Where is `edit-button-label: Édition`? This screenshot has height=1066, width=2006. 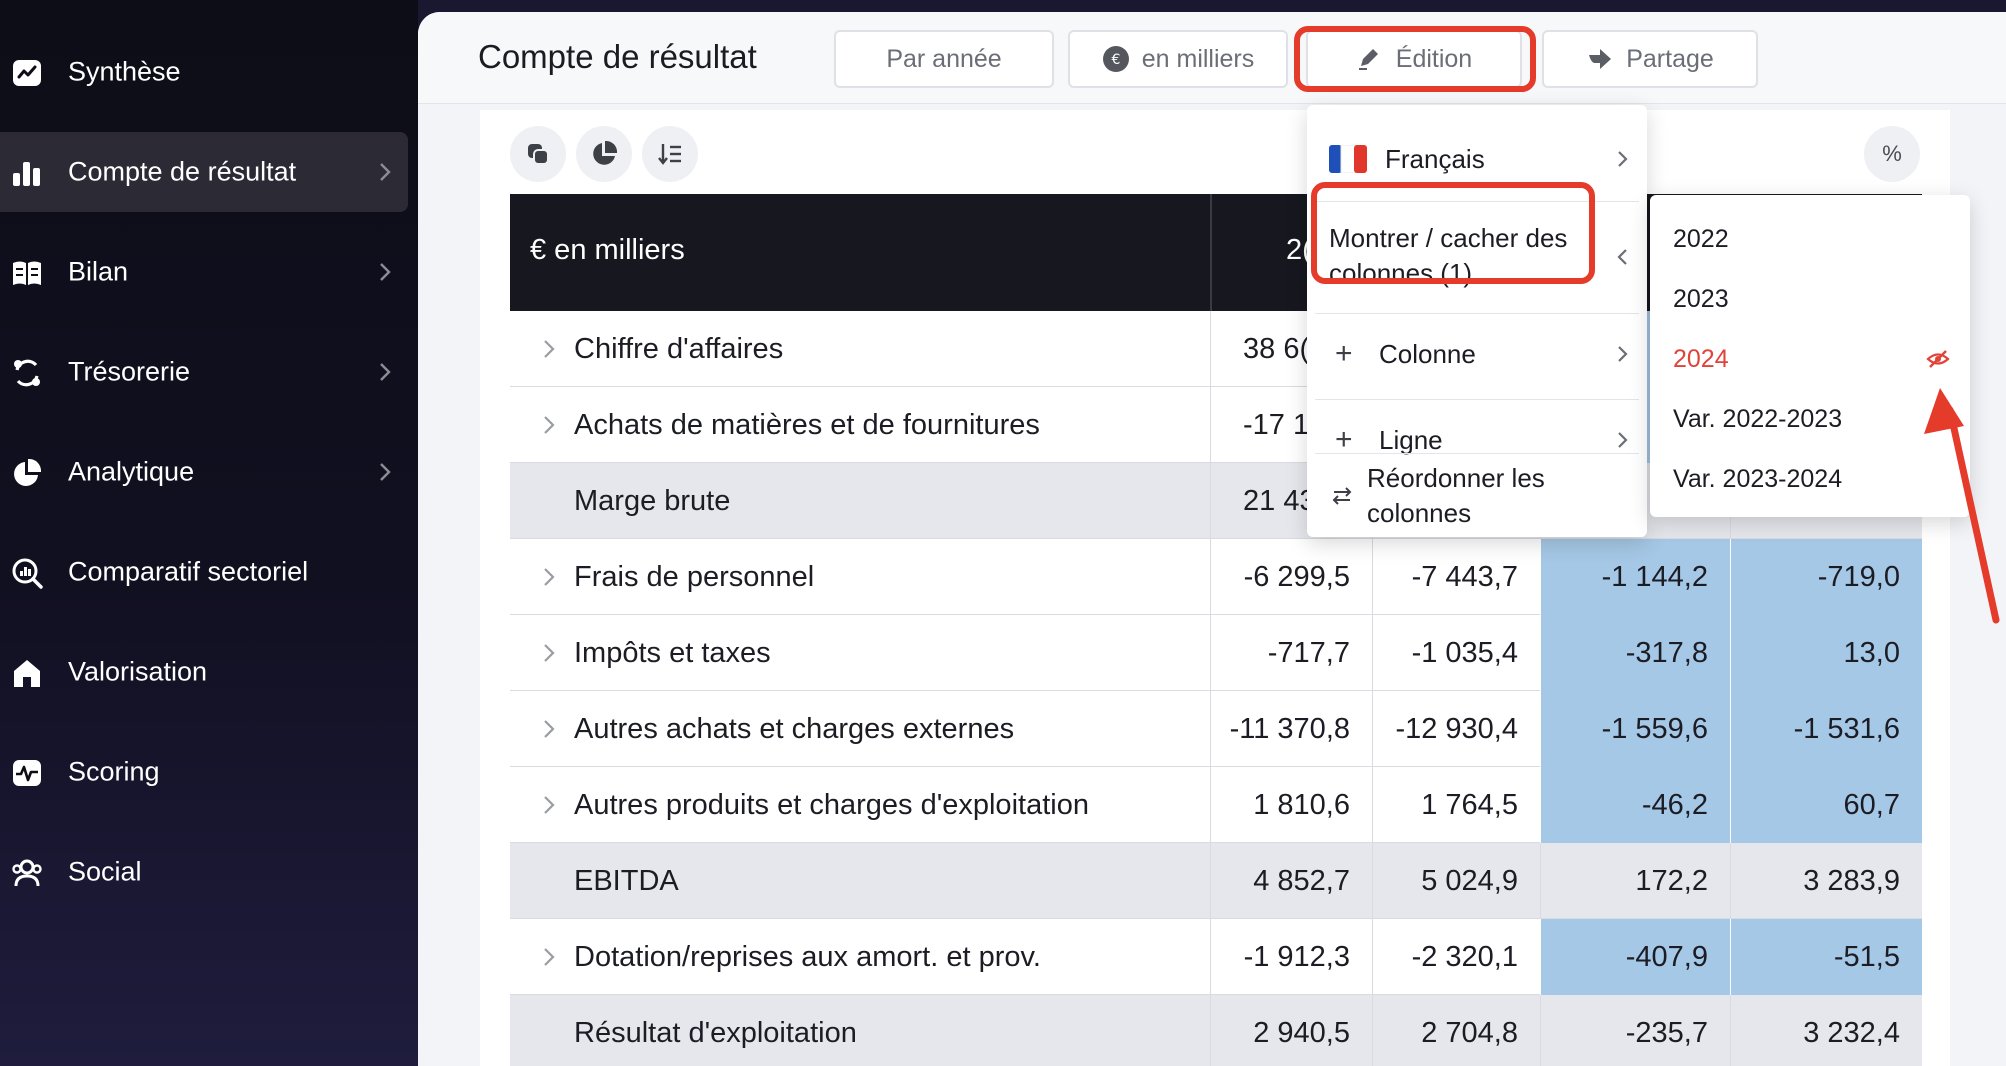
edit-button-label: Édition is located at coordinates (1434, 58).